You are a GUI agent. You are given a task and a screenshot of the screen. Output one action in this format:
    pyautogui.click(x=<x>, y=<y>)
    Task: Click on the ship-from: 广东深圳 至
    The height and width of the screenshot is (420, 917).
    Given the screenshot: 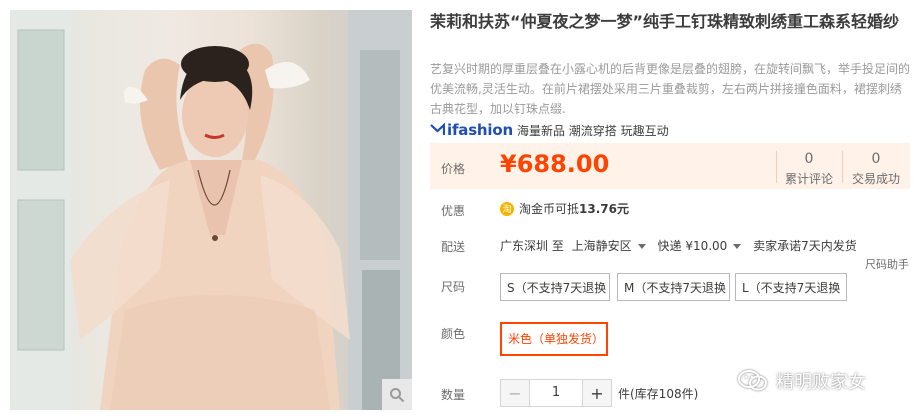 What is the action you would take?
    pyautogui.click(x=532, y=246)
    